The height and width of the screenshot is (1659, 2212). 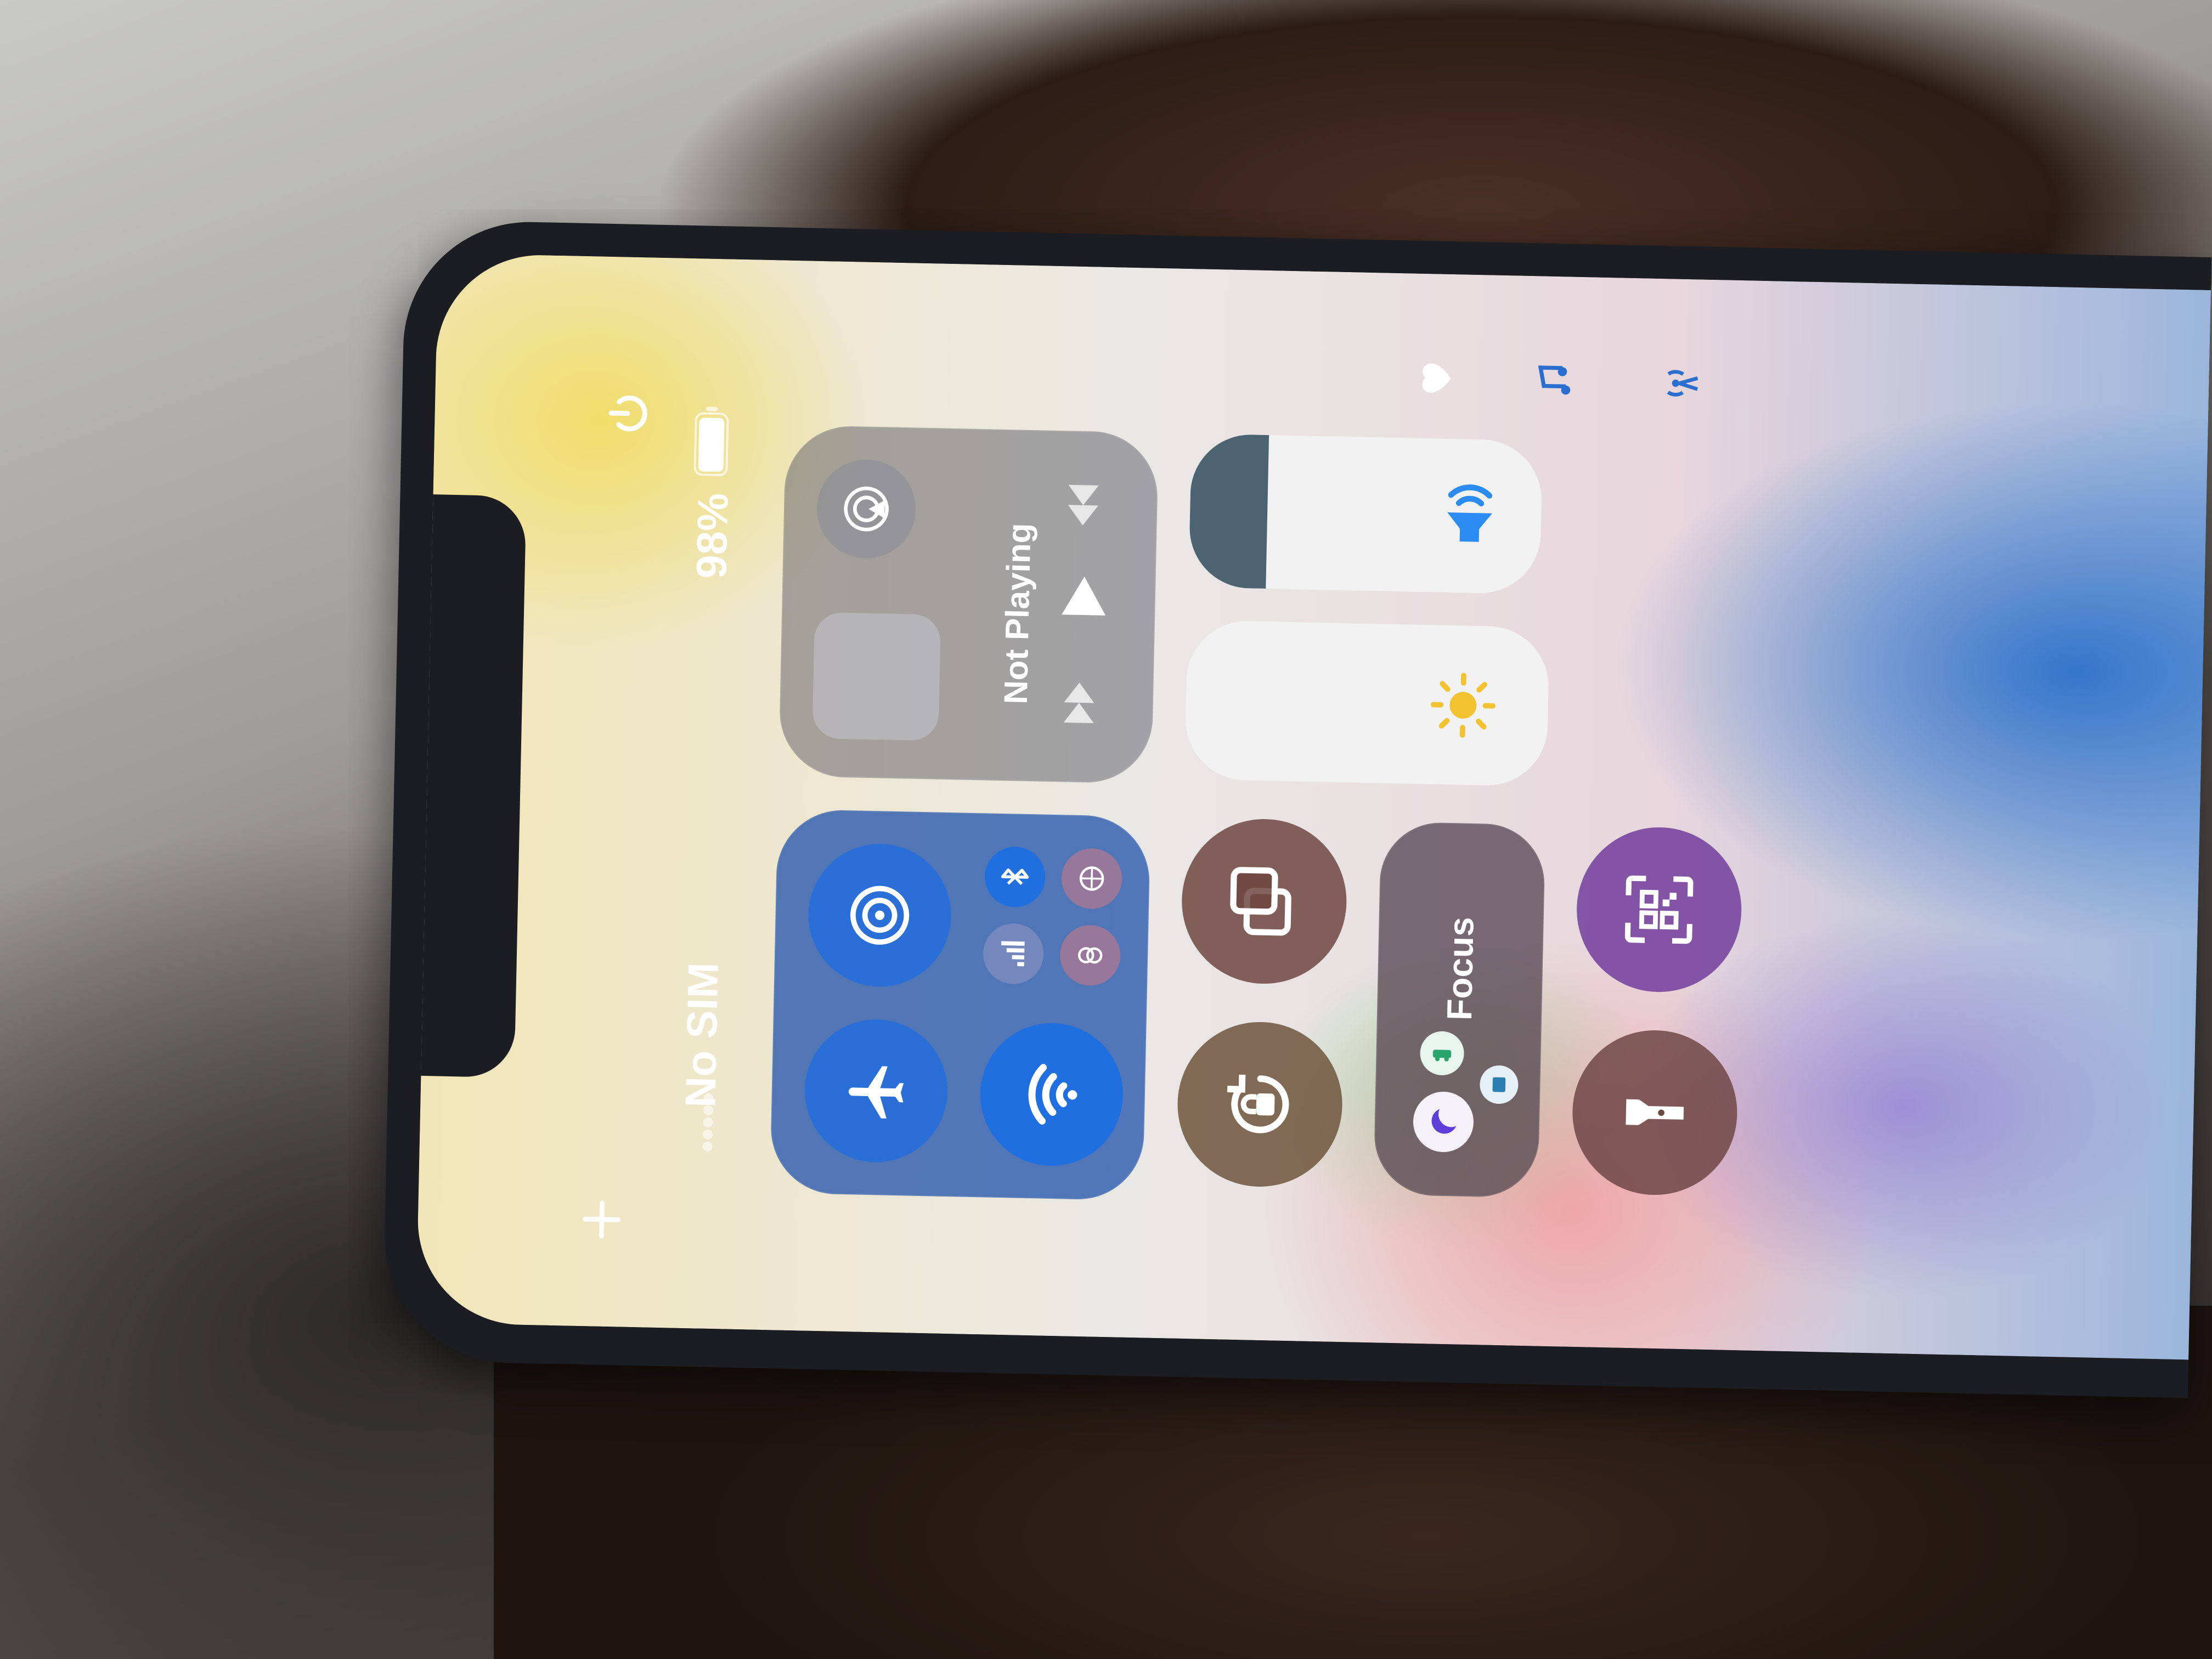 I want to click on heart-icon, so click(x=1434, y=378).